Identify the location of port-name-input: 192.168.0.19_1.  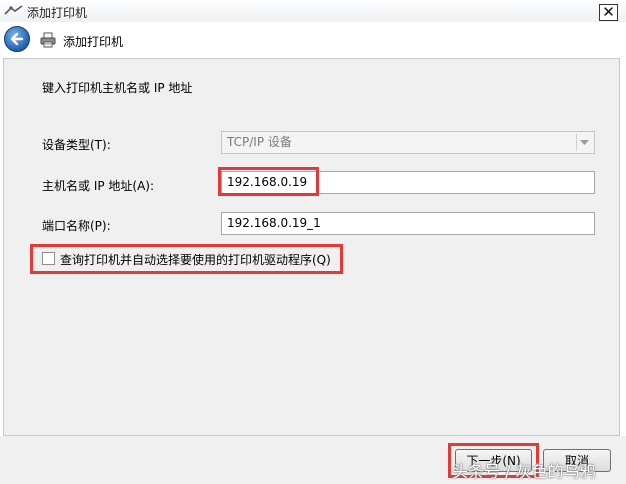
(408, 223).